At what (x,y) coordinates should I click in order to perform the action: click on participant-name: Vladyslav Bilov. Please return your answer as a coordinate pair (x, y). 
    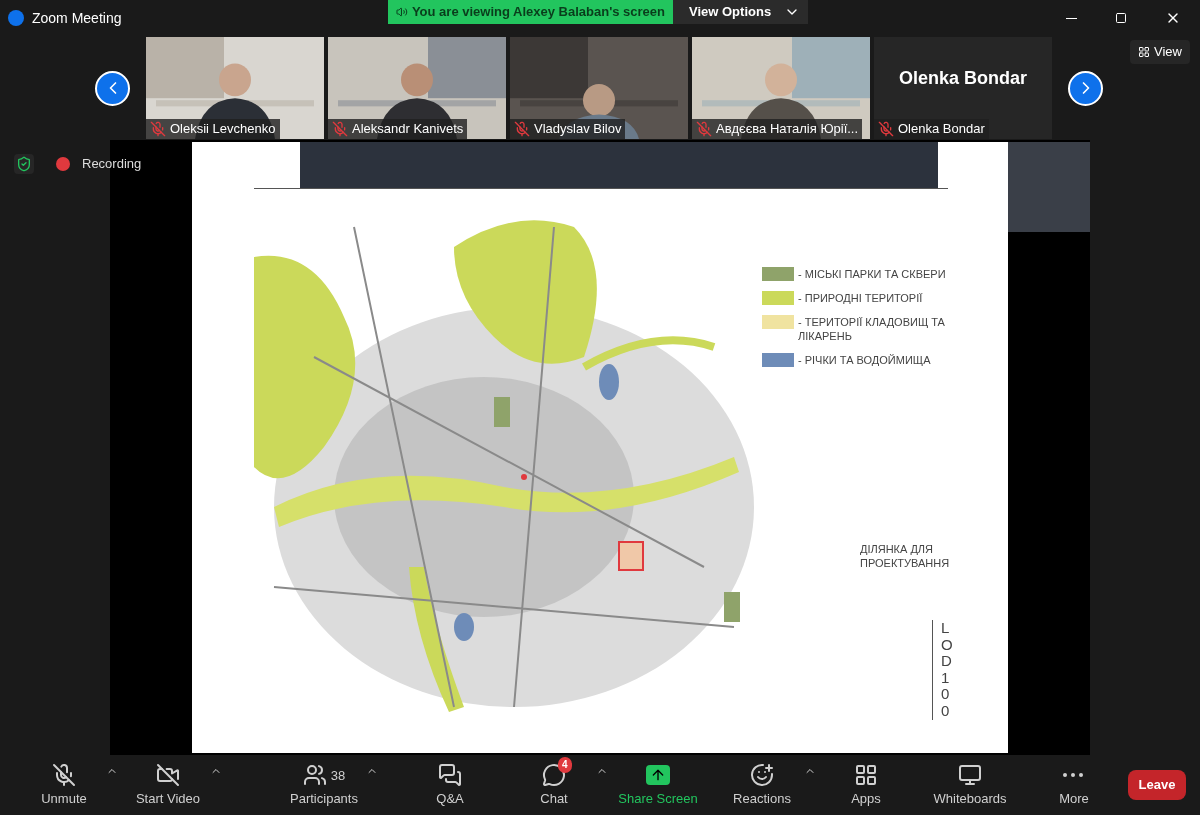
    Looking at the image, I should click on (578, 129).